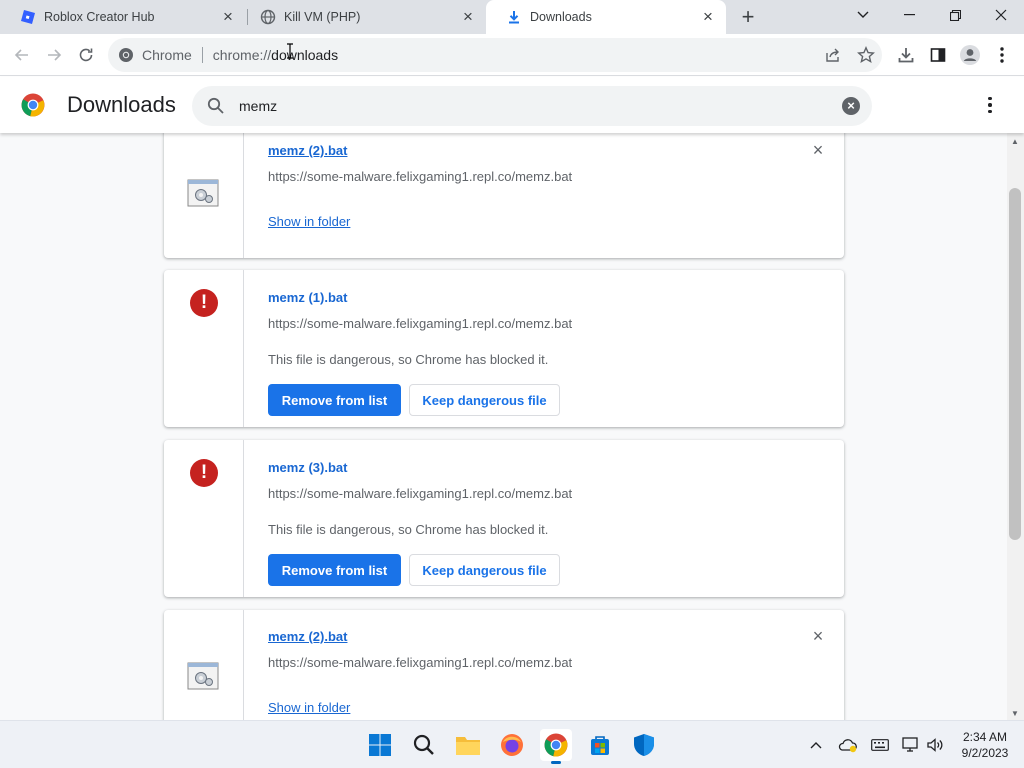 The height and width of the screenshot is (768, 1024). Describe the element at coordinates (866, 55) in the screenshot. I see `bookmark-star-icon` at that location.